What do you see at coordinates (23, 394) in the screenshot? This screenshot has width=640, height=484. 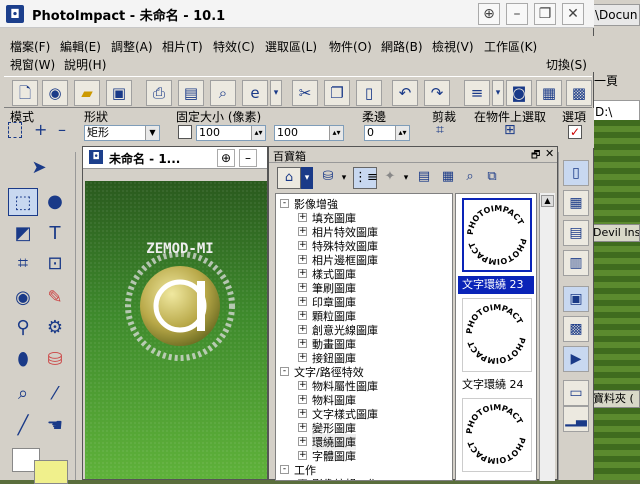 I see `zoom-tool-icon: ⌕` at bounding box center [23, 394].